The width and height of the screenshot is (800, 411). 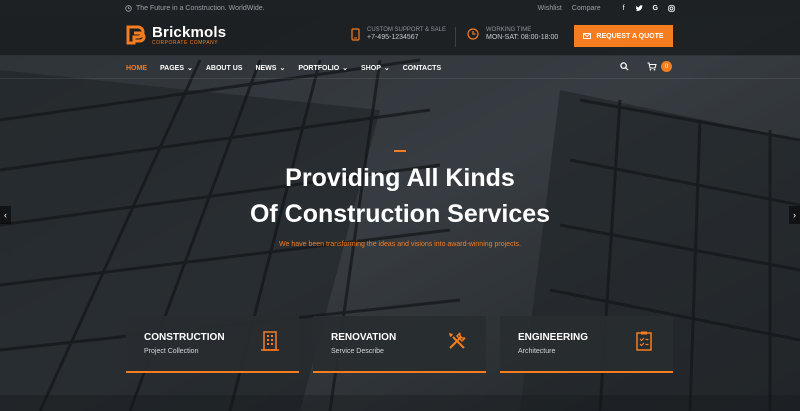 What do you see at coordinates (136, 35) in the screenshot?
I see `logo-icon` at bounding box center [136, 35].